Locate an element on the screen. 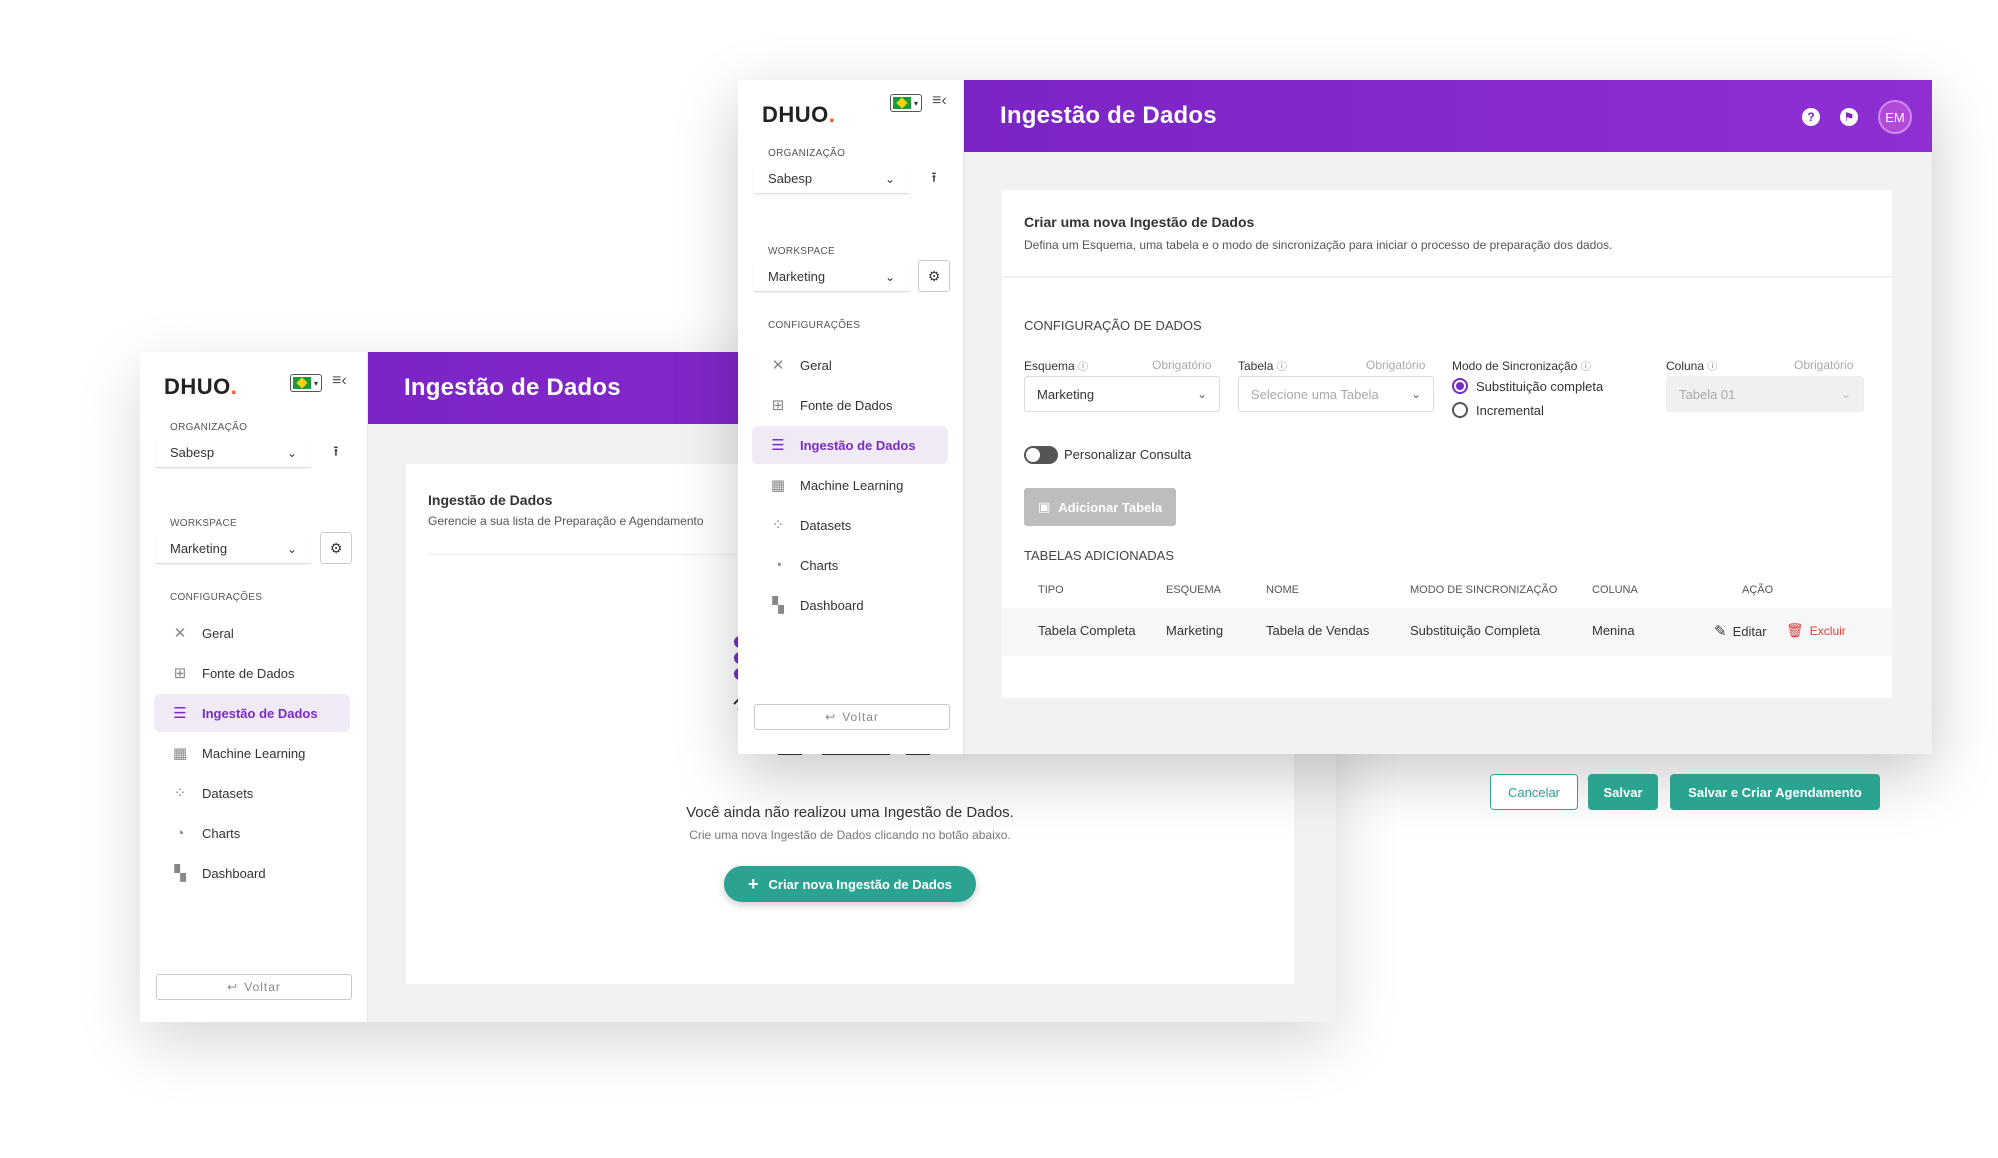 The height and width of the screenshot is (1158, 1998). edit-button: ✎ Editar is located at coordinates (1740, 631).